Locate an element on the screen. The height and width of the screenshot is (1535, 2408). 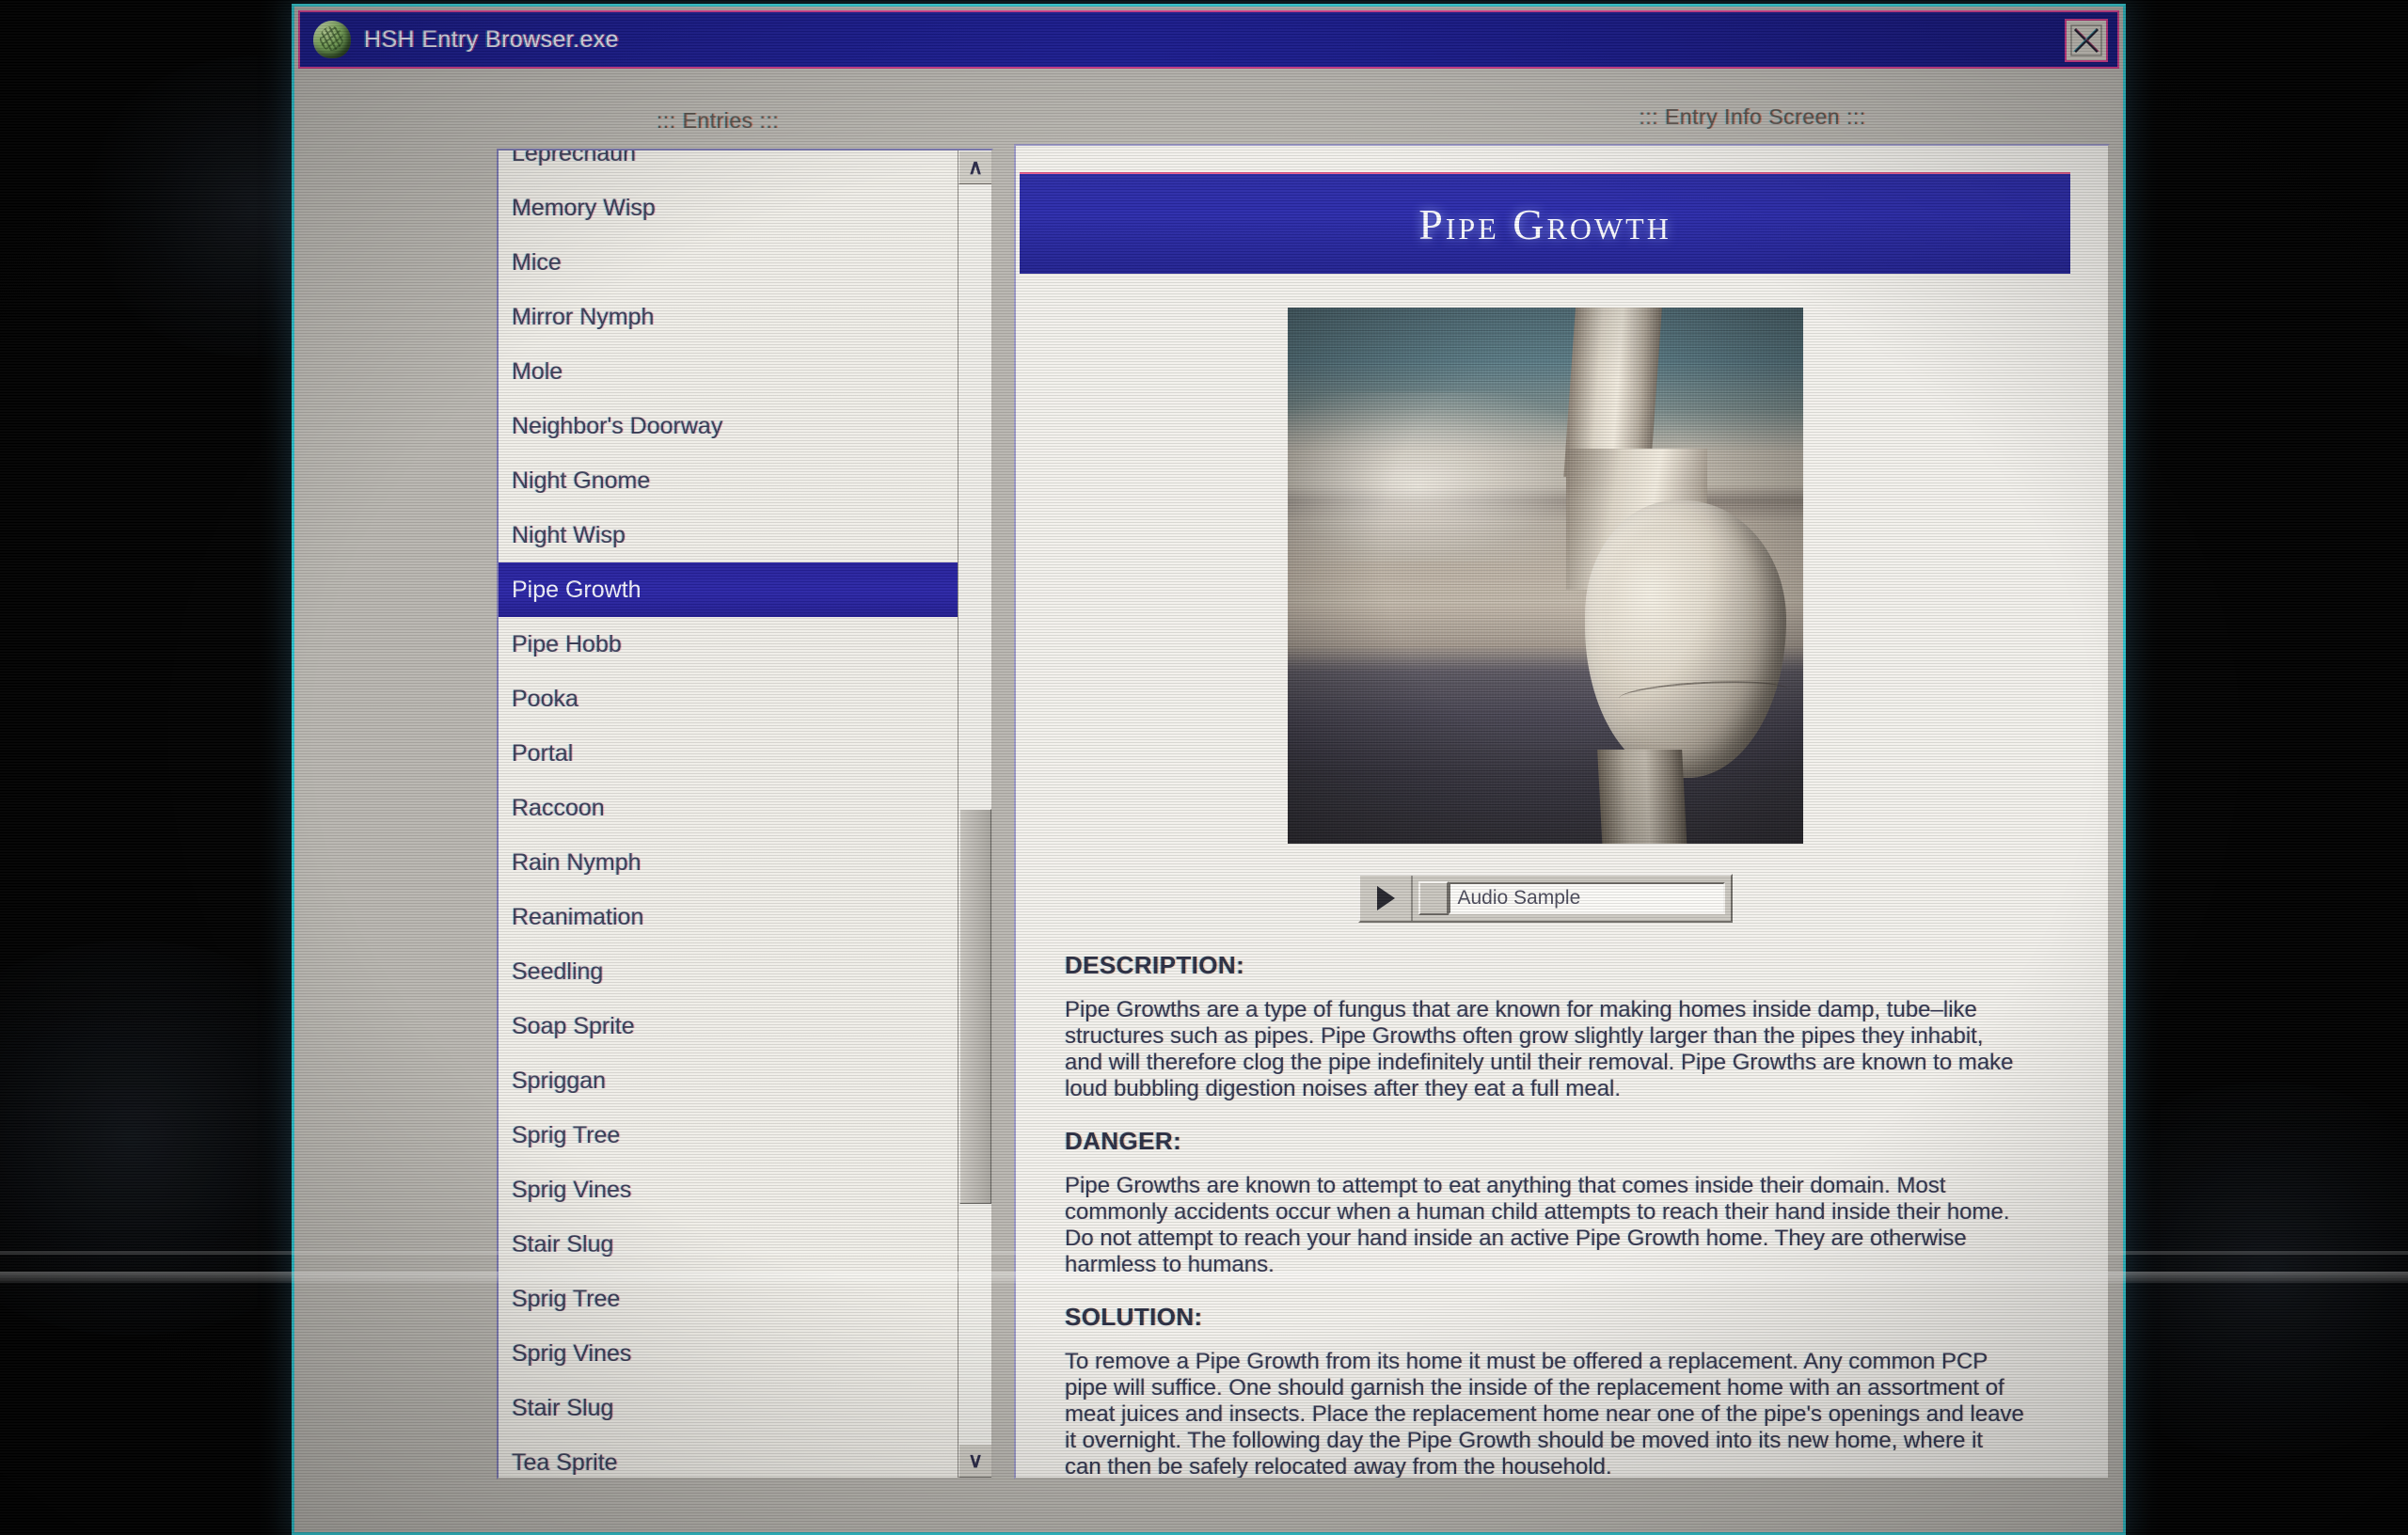
audio-track-area: Audio Sample is located at coordinates (1572, 898).